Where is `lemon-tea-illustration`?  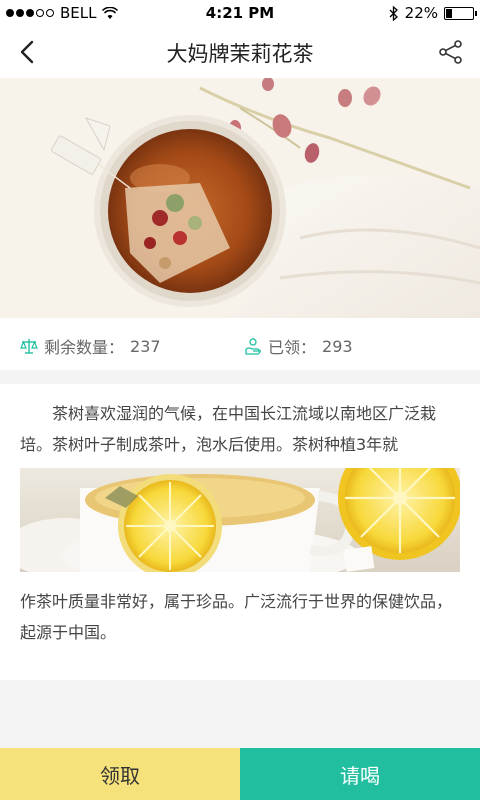
lemon-tea-illustration is located at coordinates (240, 520).